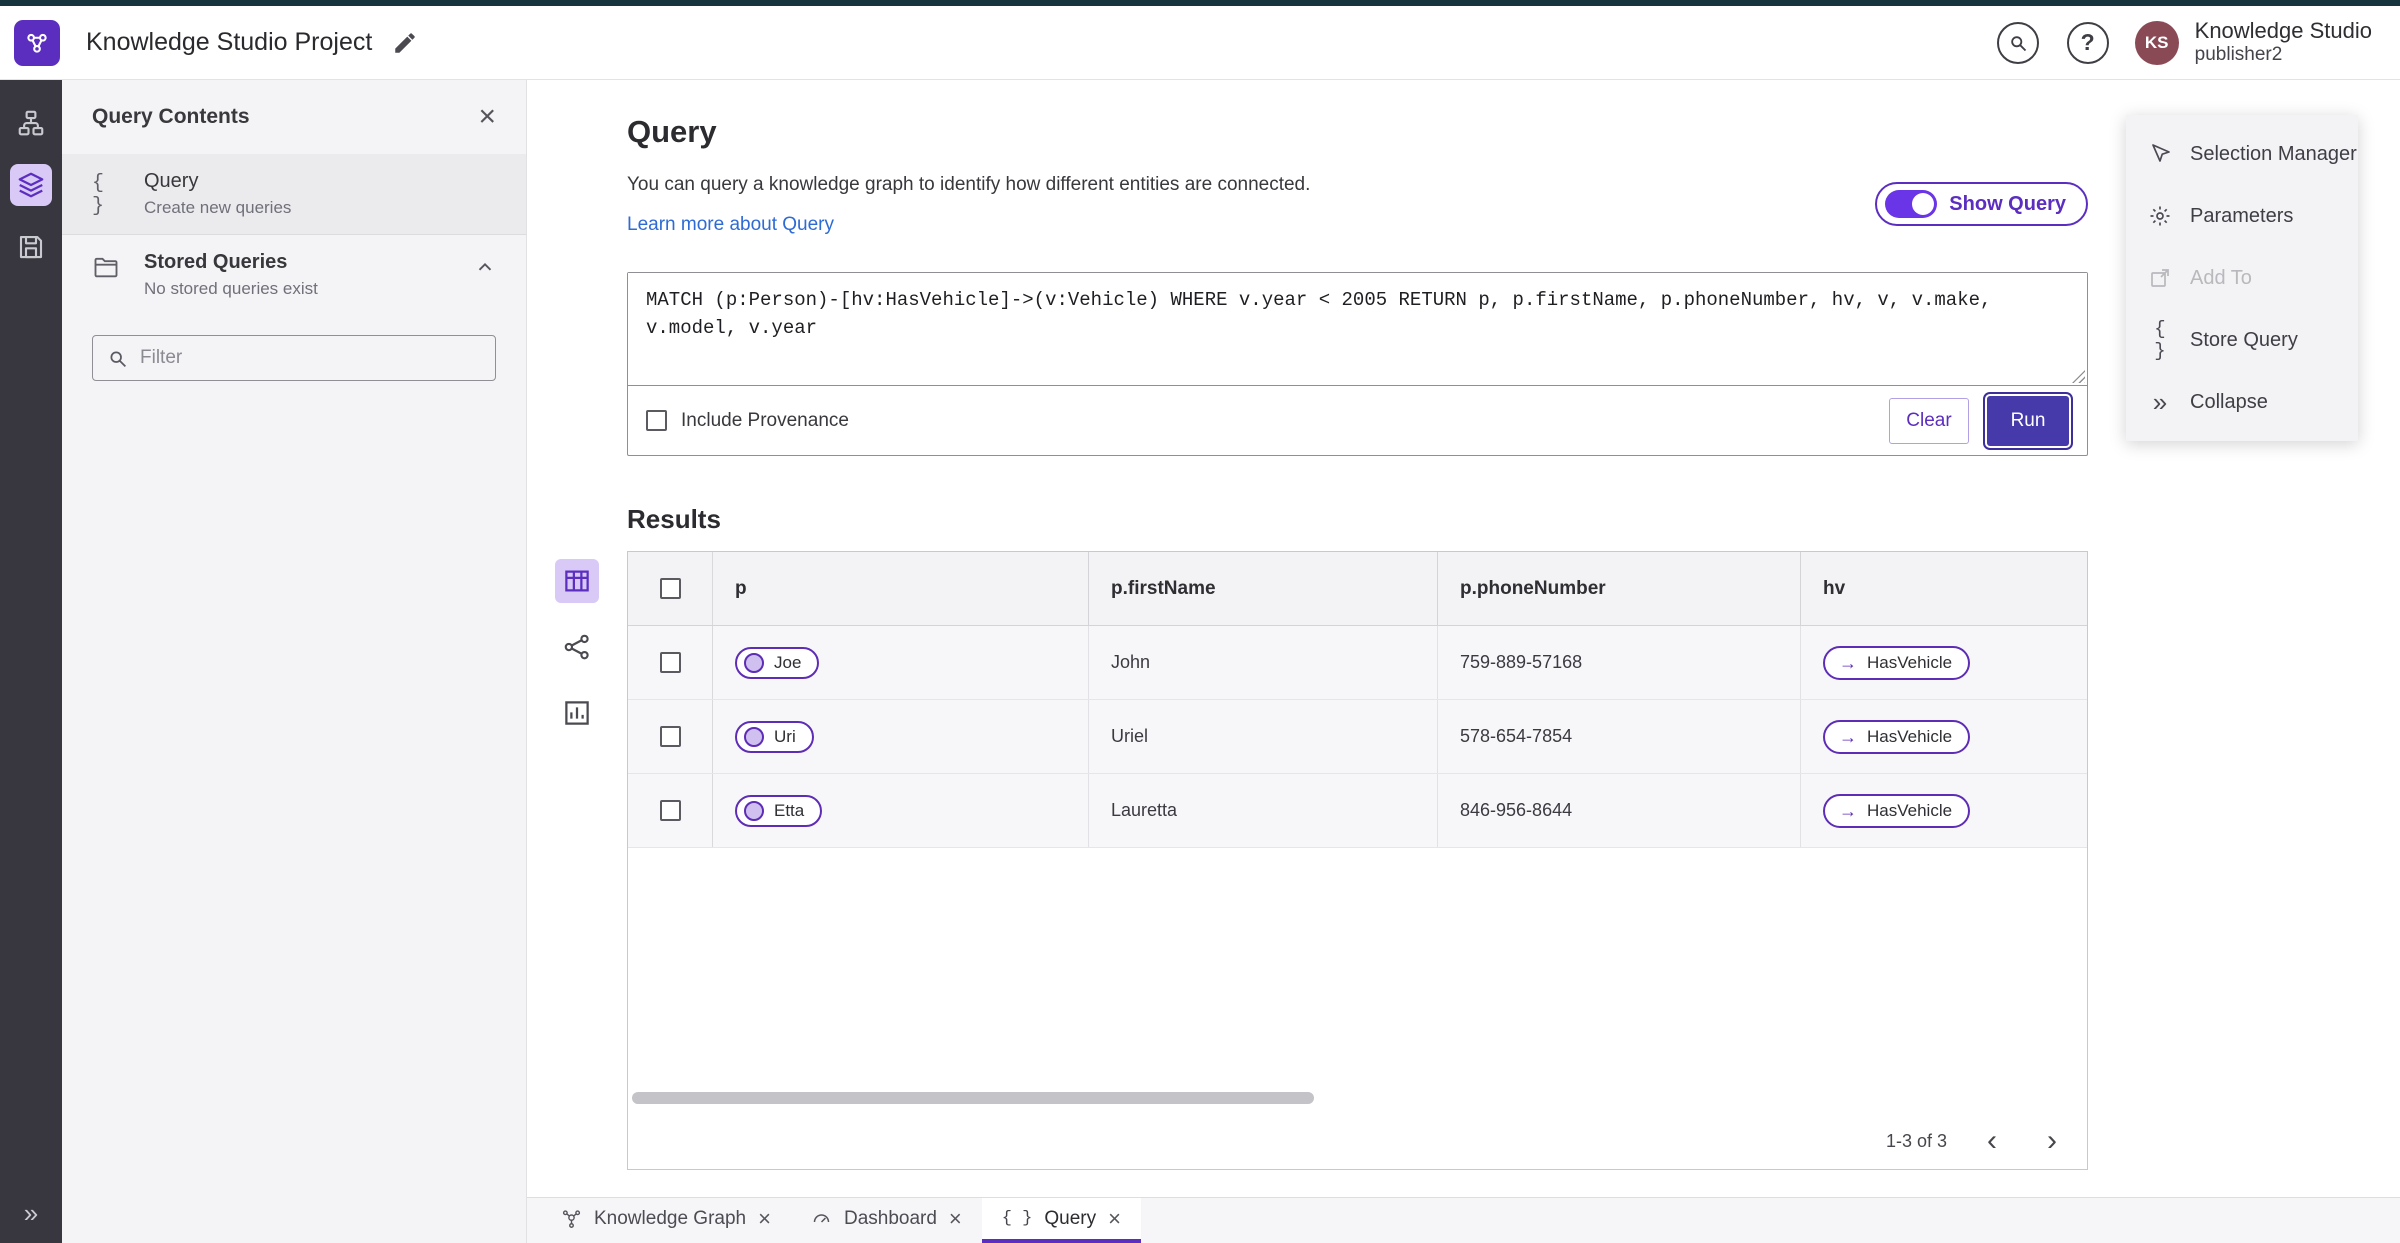  I want to click on column-header-hv: hv, so click(1834, 589).